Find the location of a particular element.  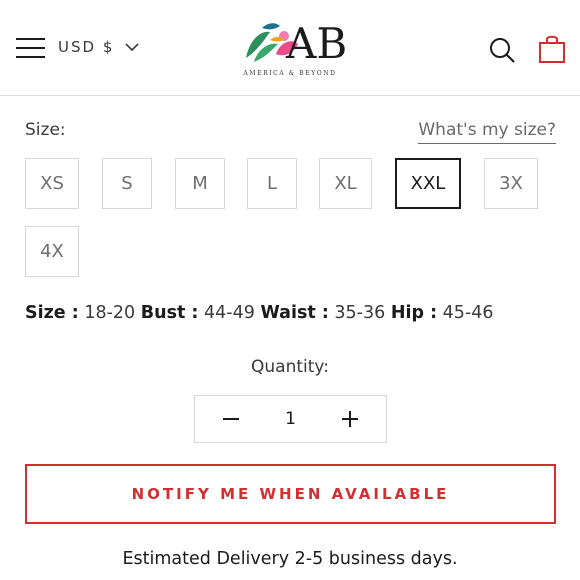

quantity-input: 1 is located at coordinates (291, 419).